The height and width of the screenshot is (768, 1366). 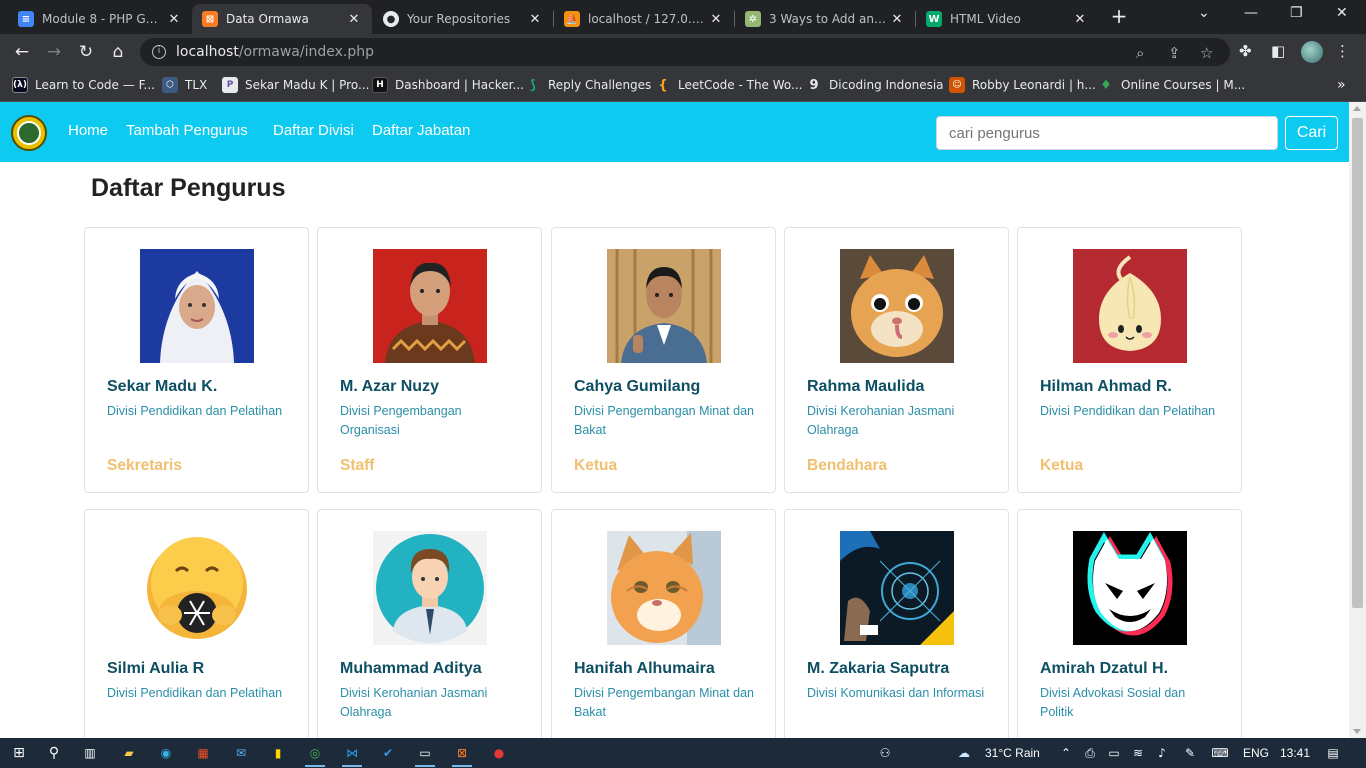 What do you see at coordinates (1357, 731) in the screenshot?
I see `scroll-down-arrow-icon` at bounding box center [1357, 731].